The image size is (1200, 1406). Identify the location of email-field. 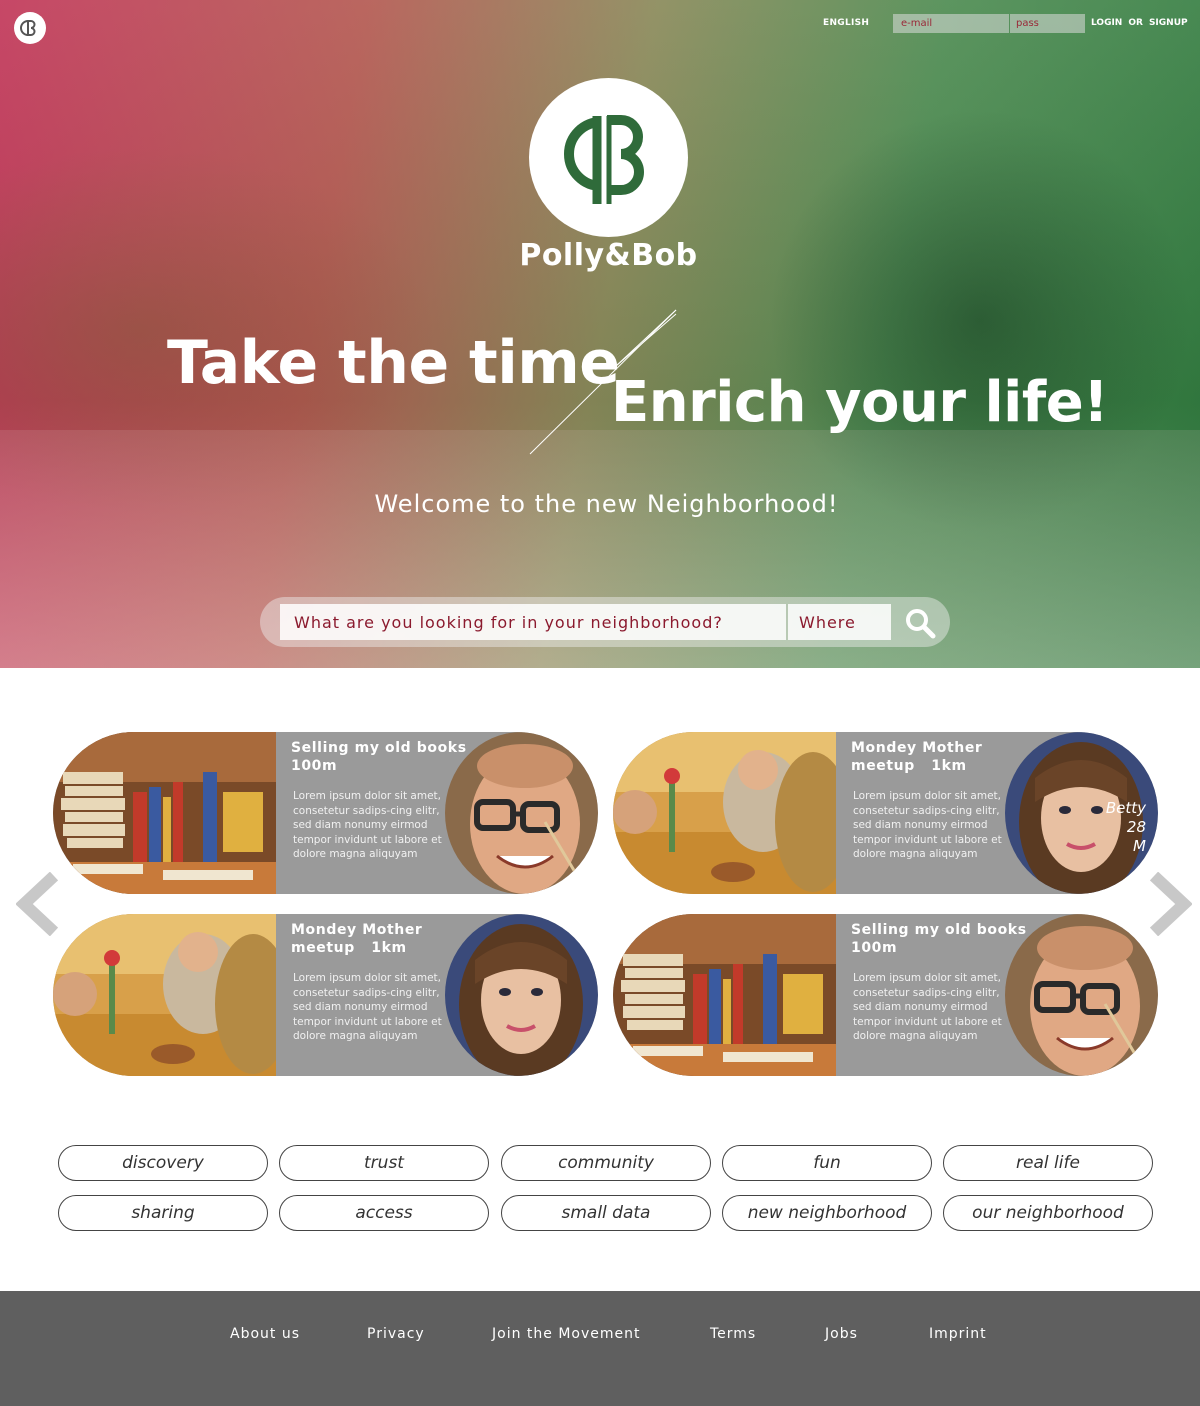
(951, 23).